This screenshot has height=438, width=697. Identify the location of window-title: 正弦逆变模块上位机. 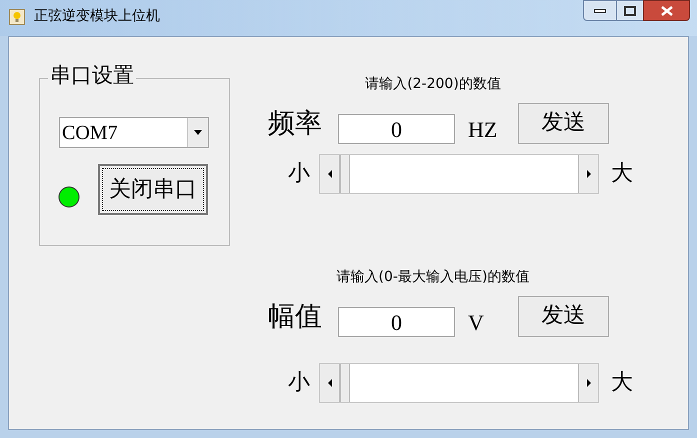
(97, 16).